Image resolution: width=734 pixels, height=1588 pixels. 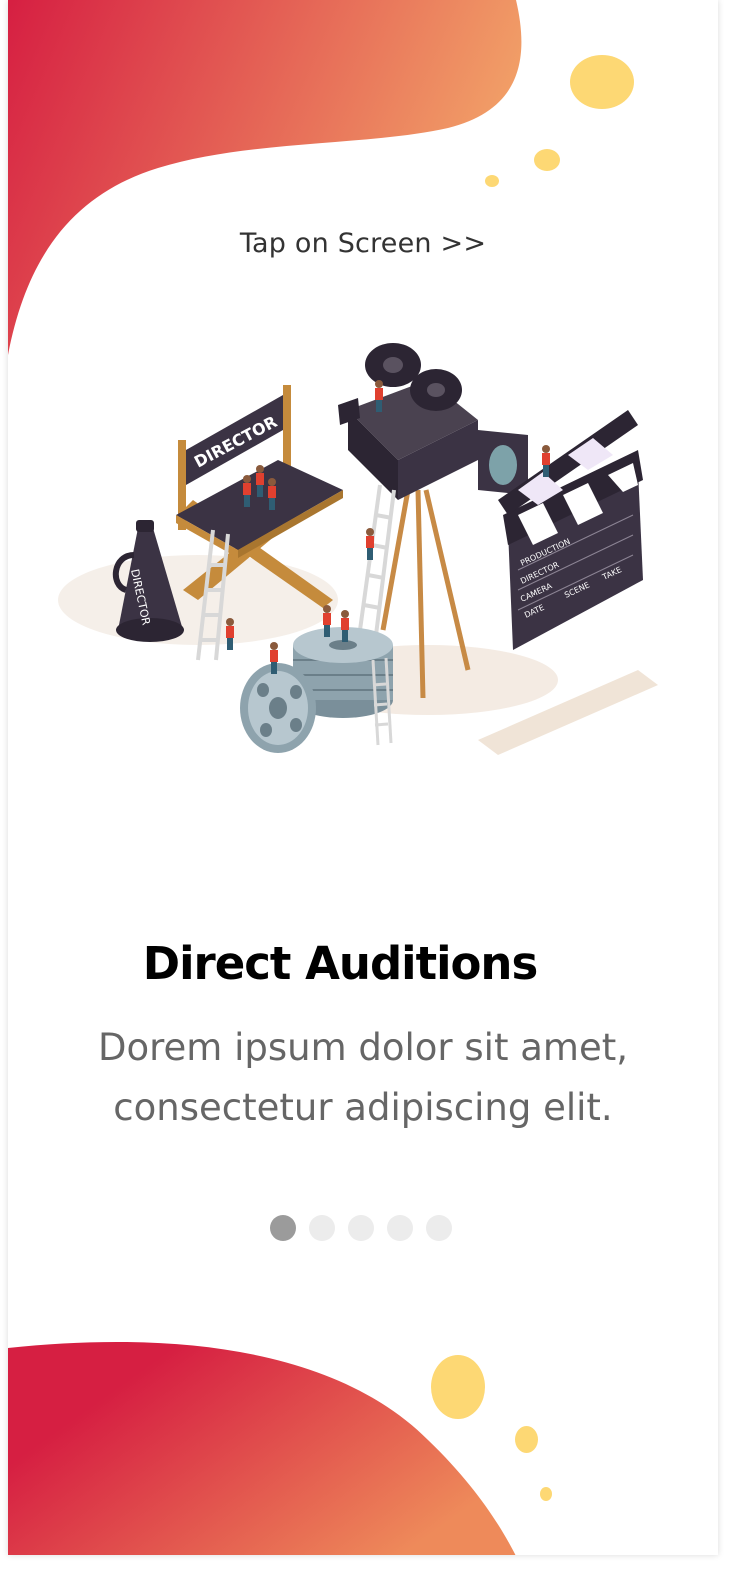 I want to click on page-indicator, so click(x=361, y=1228).